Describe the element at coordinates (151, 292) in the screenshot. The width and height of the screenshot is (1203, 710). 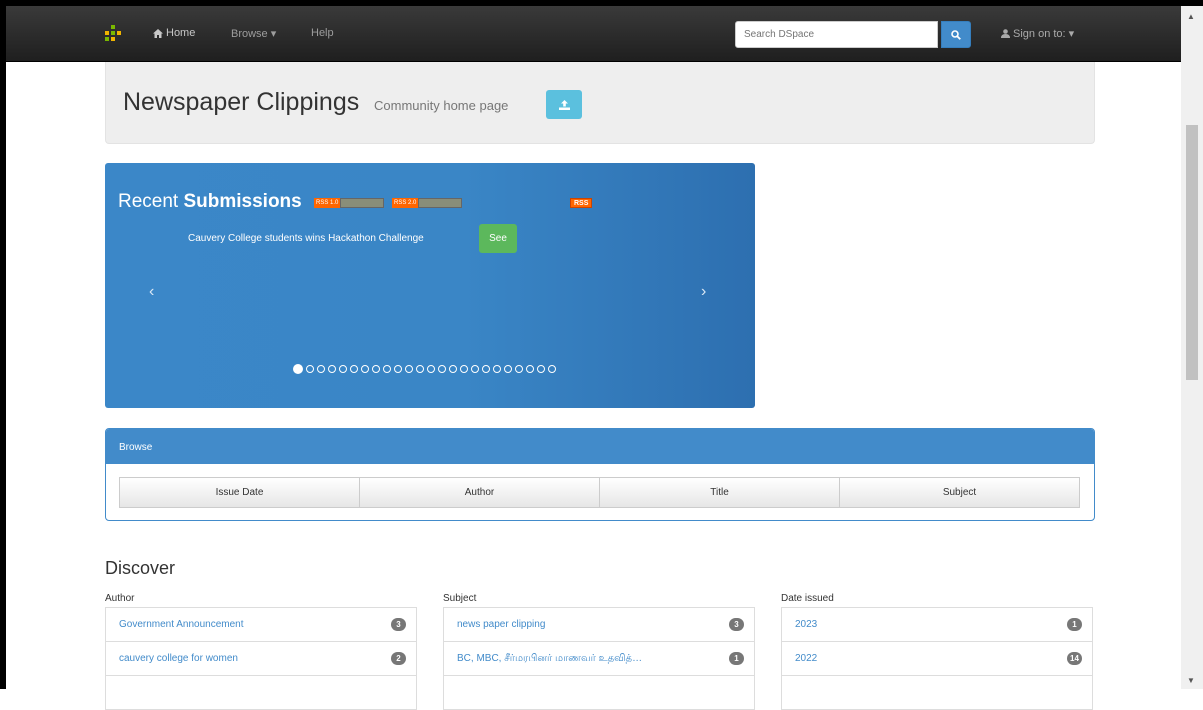
I see `carousel-prev-icon: ‹` at that location.